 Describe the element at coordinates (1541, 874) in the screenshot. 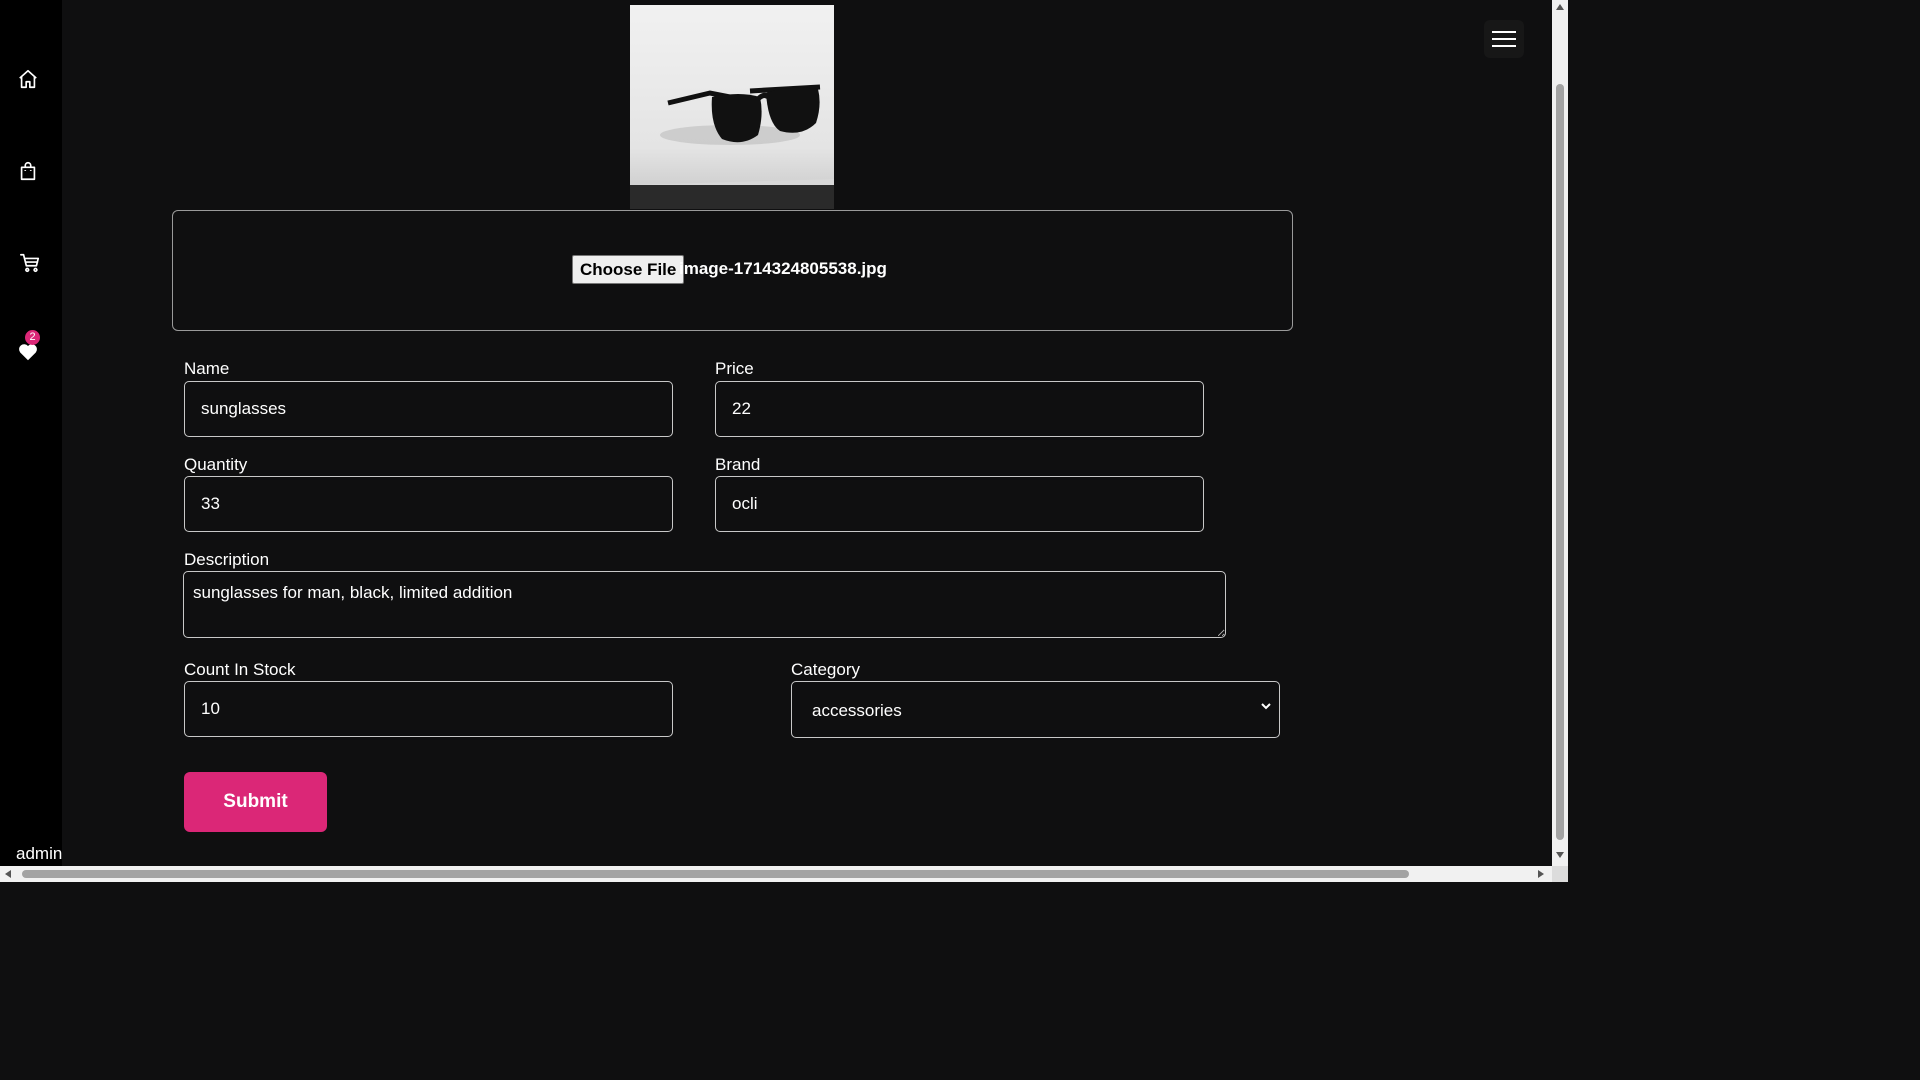

I see `scroll-right-icon` at that location.